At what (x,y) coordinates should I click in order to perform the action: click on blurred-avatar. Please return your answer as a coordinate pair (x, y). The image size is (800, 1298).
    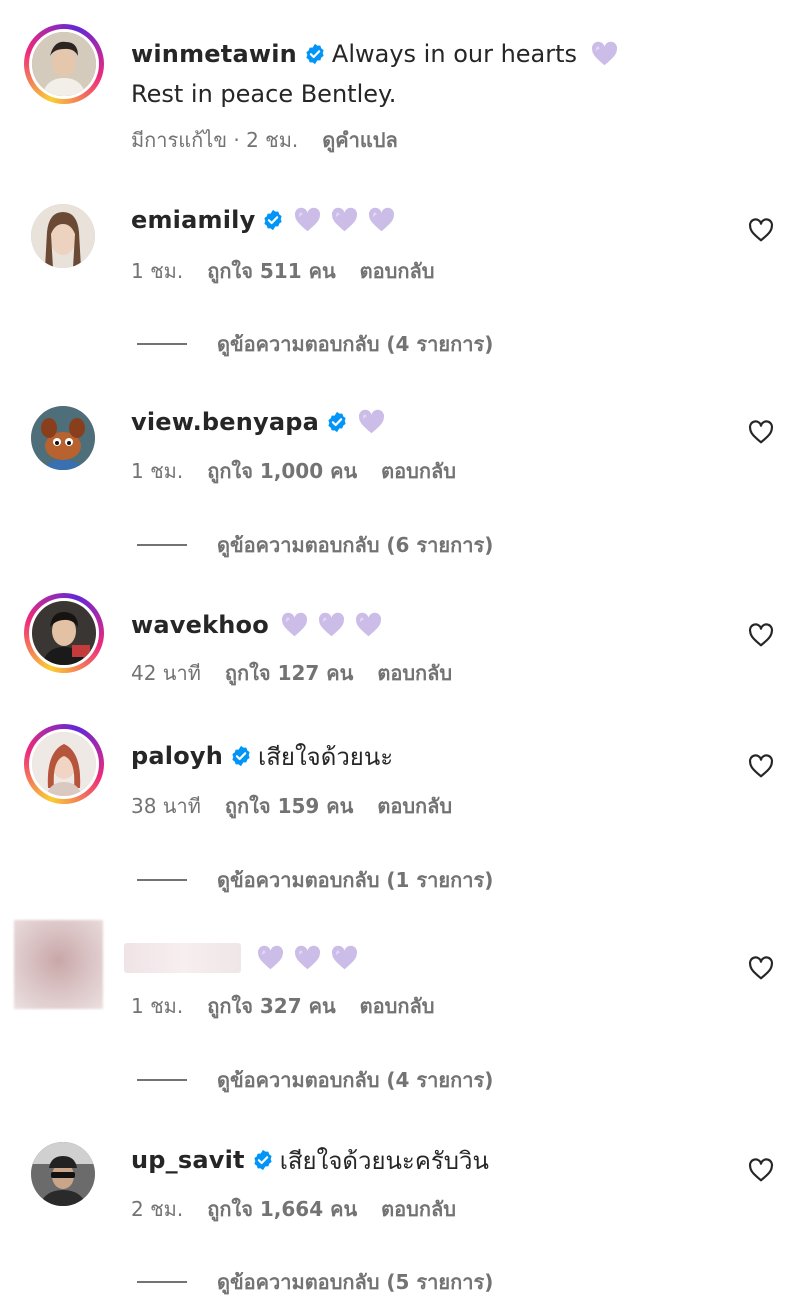
    Looking at the image, I should click on (58, 964).